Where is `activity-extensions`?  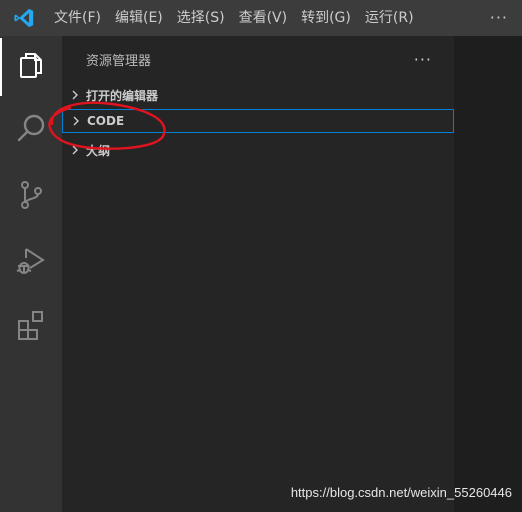 activity-extensions is located at coordinates (31, 327).